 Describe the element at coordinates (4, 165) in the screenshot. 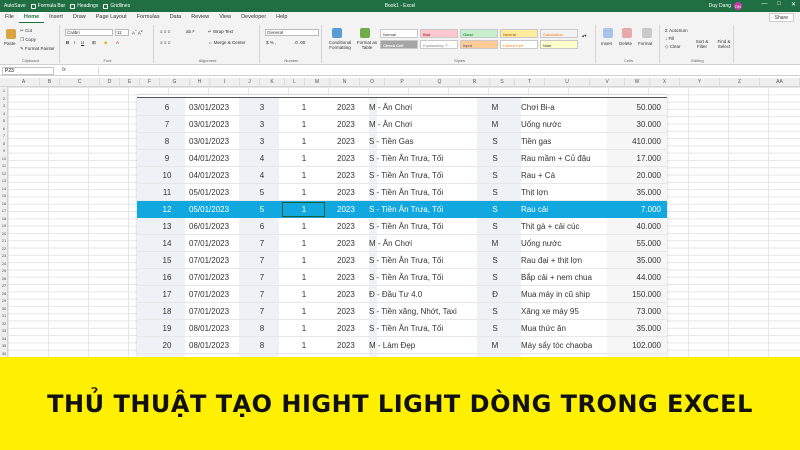

I see `row-header: 11` at that location.